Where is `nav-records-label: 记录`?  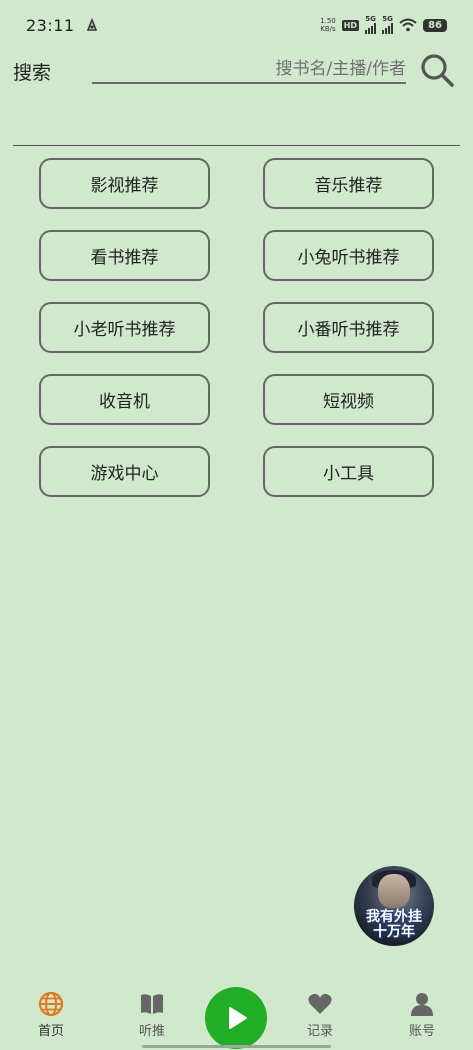
nav-records-label: 记录 is located at coordinates (319, 1031).